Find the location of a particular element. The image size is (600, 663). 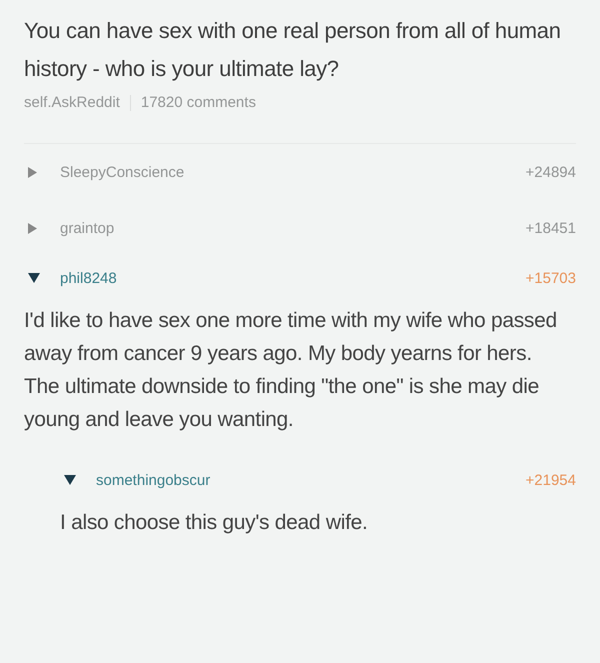

comment-author: phil8248 is located at coordinates (293, 278).